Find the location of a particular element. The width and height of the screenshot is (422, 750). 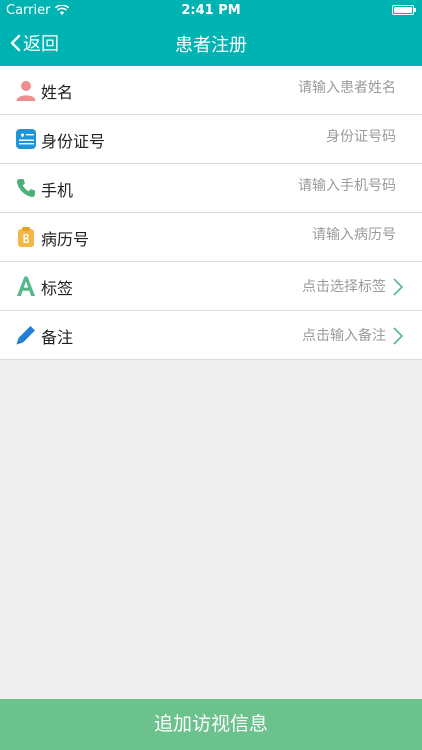

id-card-icon is located at coordinates (26, 139).